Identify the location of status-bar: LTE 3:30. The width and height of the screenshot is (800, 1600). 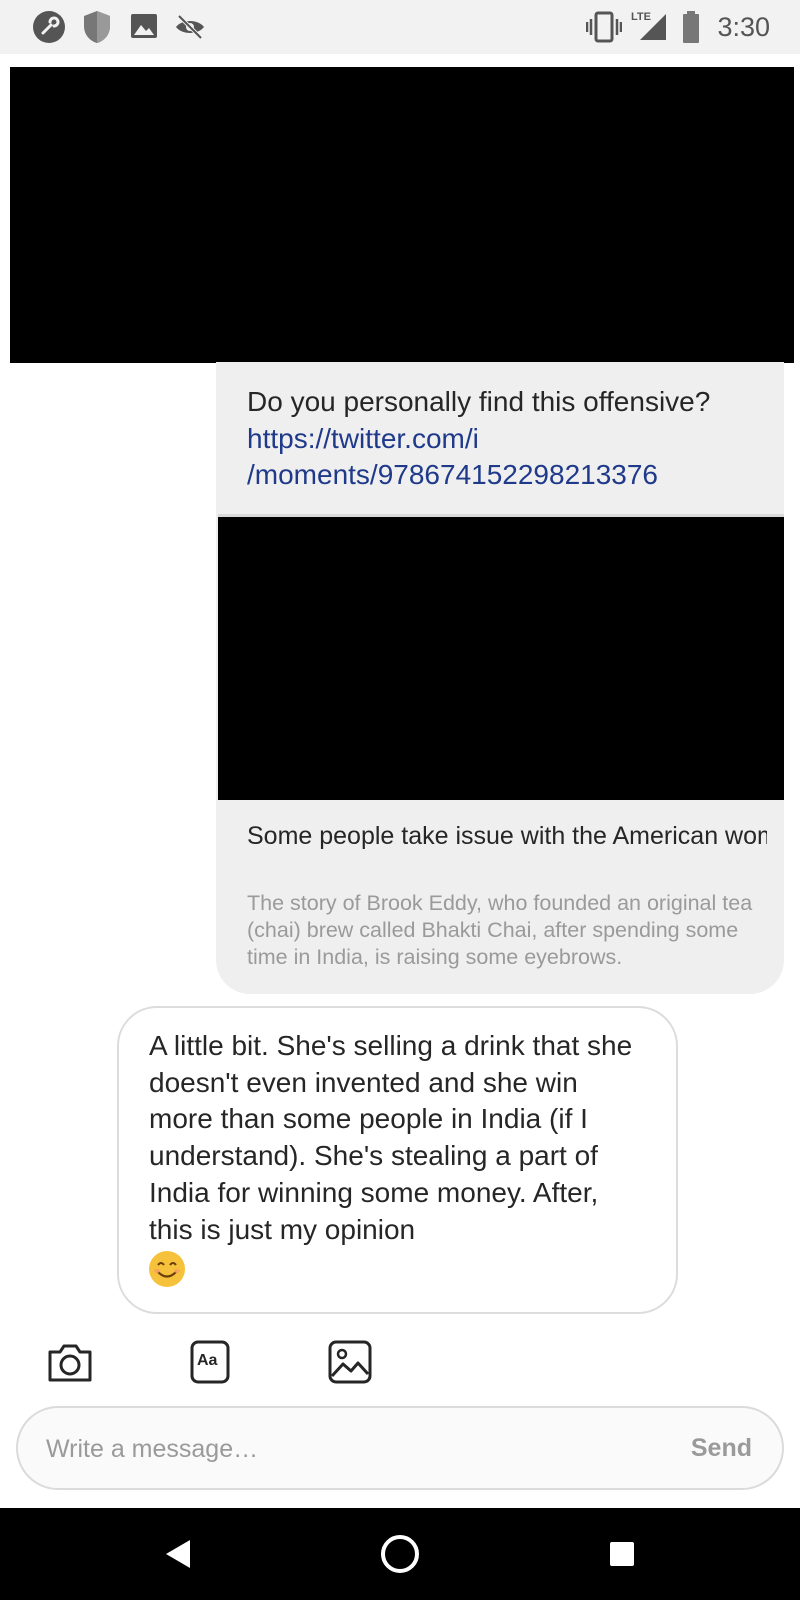
(400, 27).